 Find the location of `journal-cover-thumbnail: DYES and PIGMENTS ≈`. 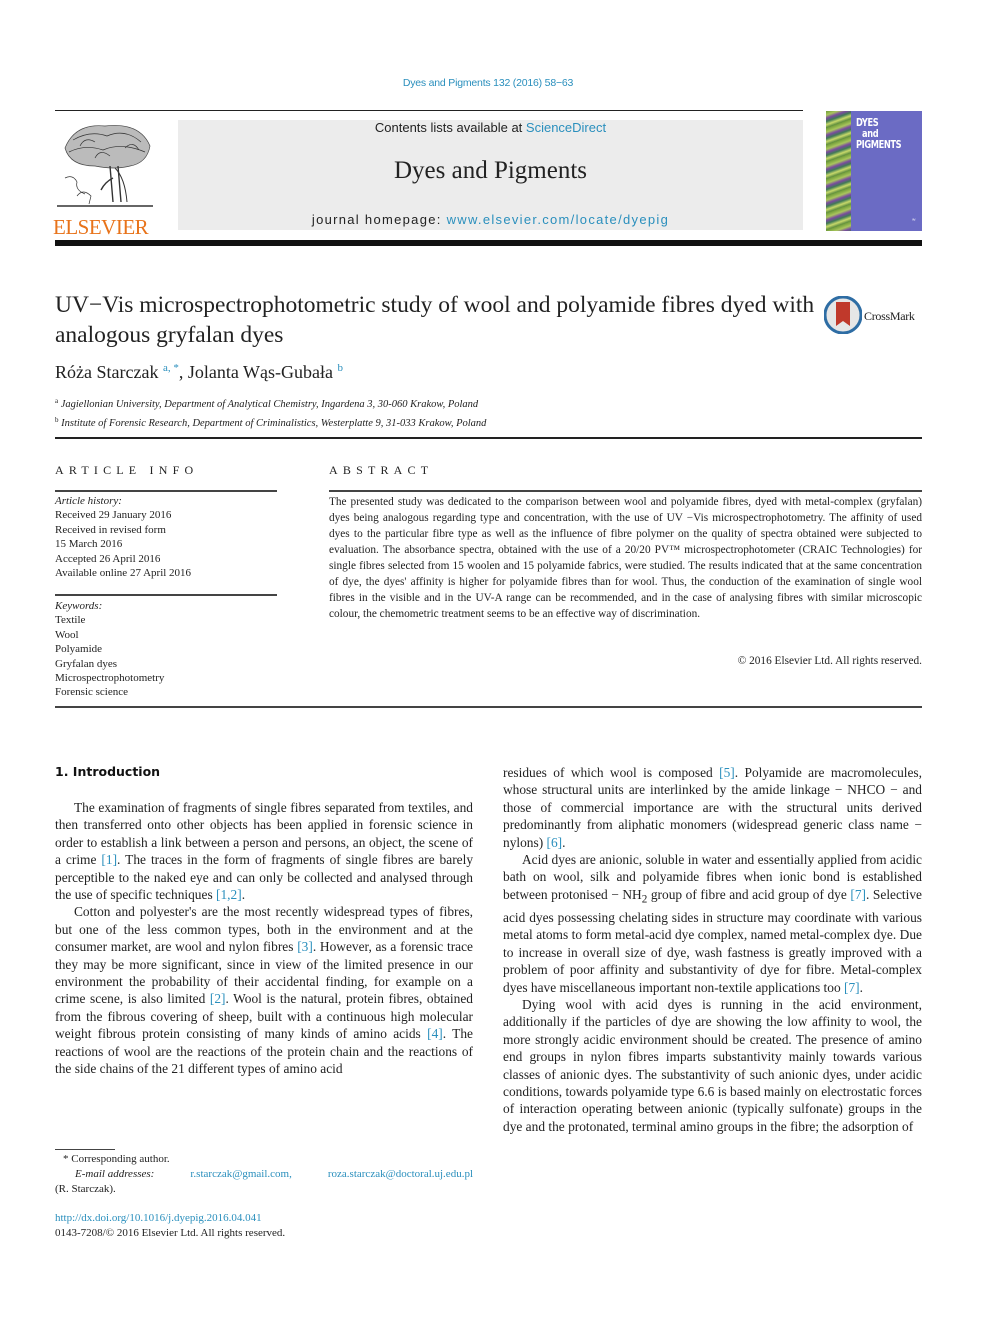

journal-cover-thumbnail: DYES and PIGMENTS ≈ is located at coordinates (874, 171).